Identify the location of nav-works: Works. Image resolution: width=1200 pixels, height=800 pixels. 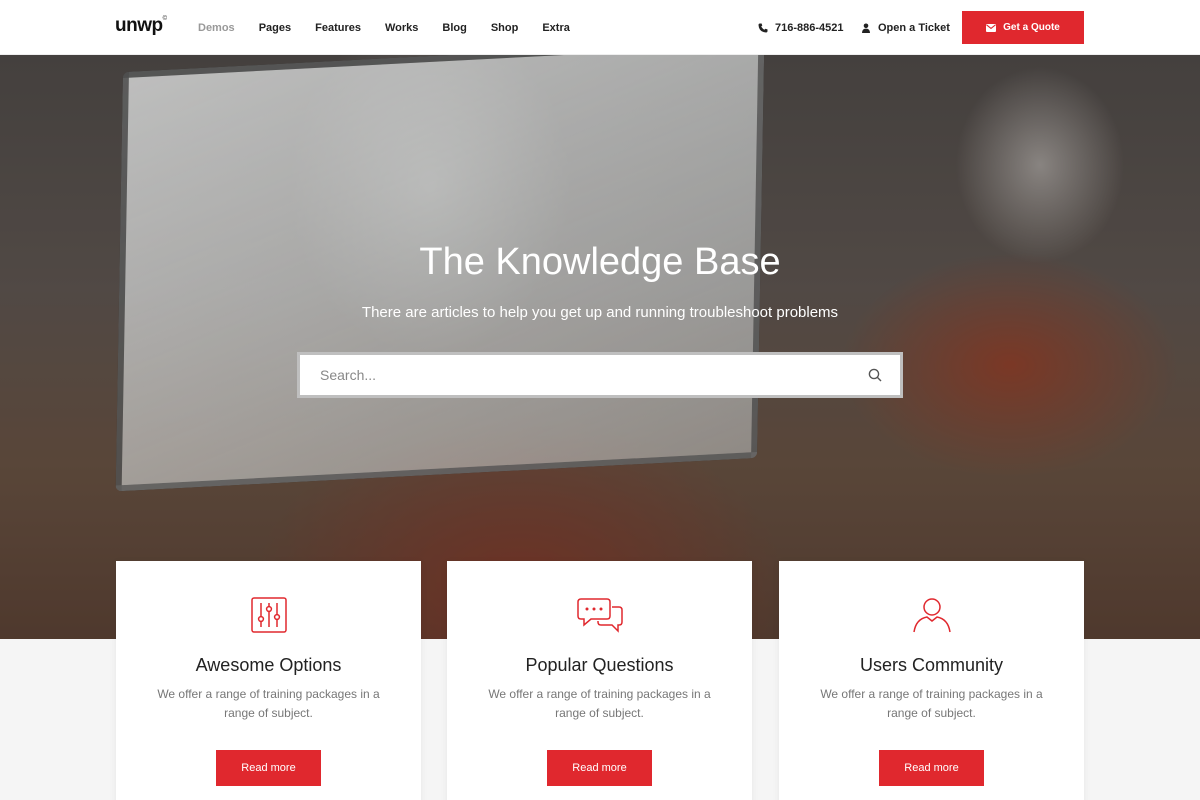
(401, 28).